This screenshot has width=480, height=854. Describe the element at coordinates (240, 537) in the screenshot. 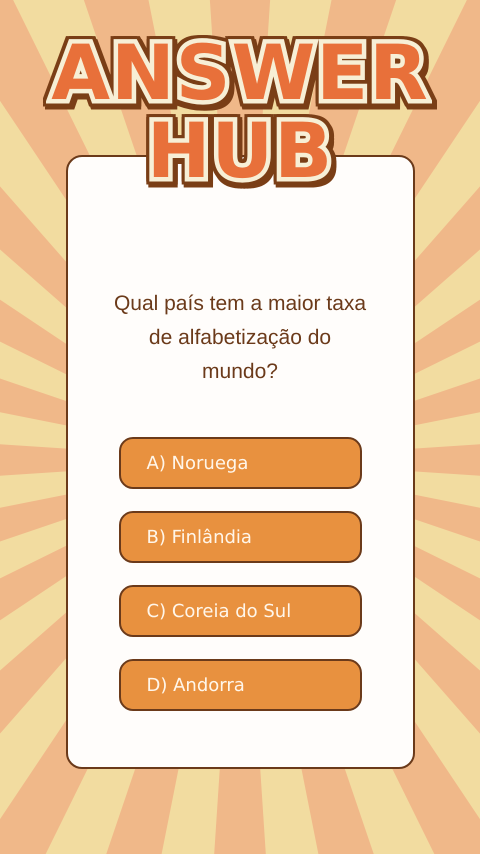

I see `answer-button: B) Finlândia` at that location.